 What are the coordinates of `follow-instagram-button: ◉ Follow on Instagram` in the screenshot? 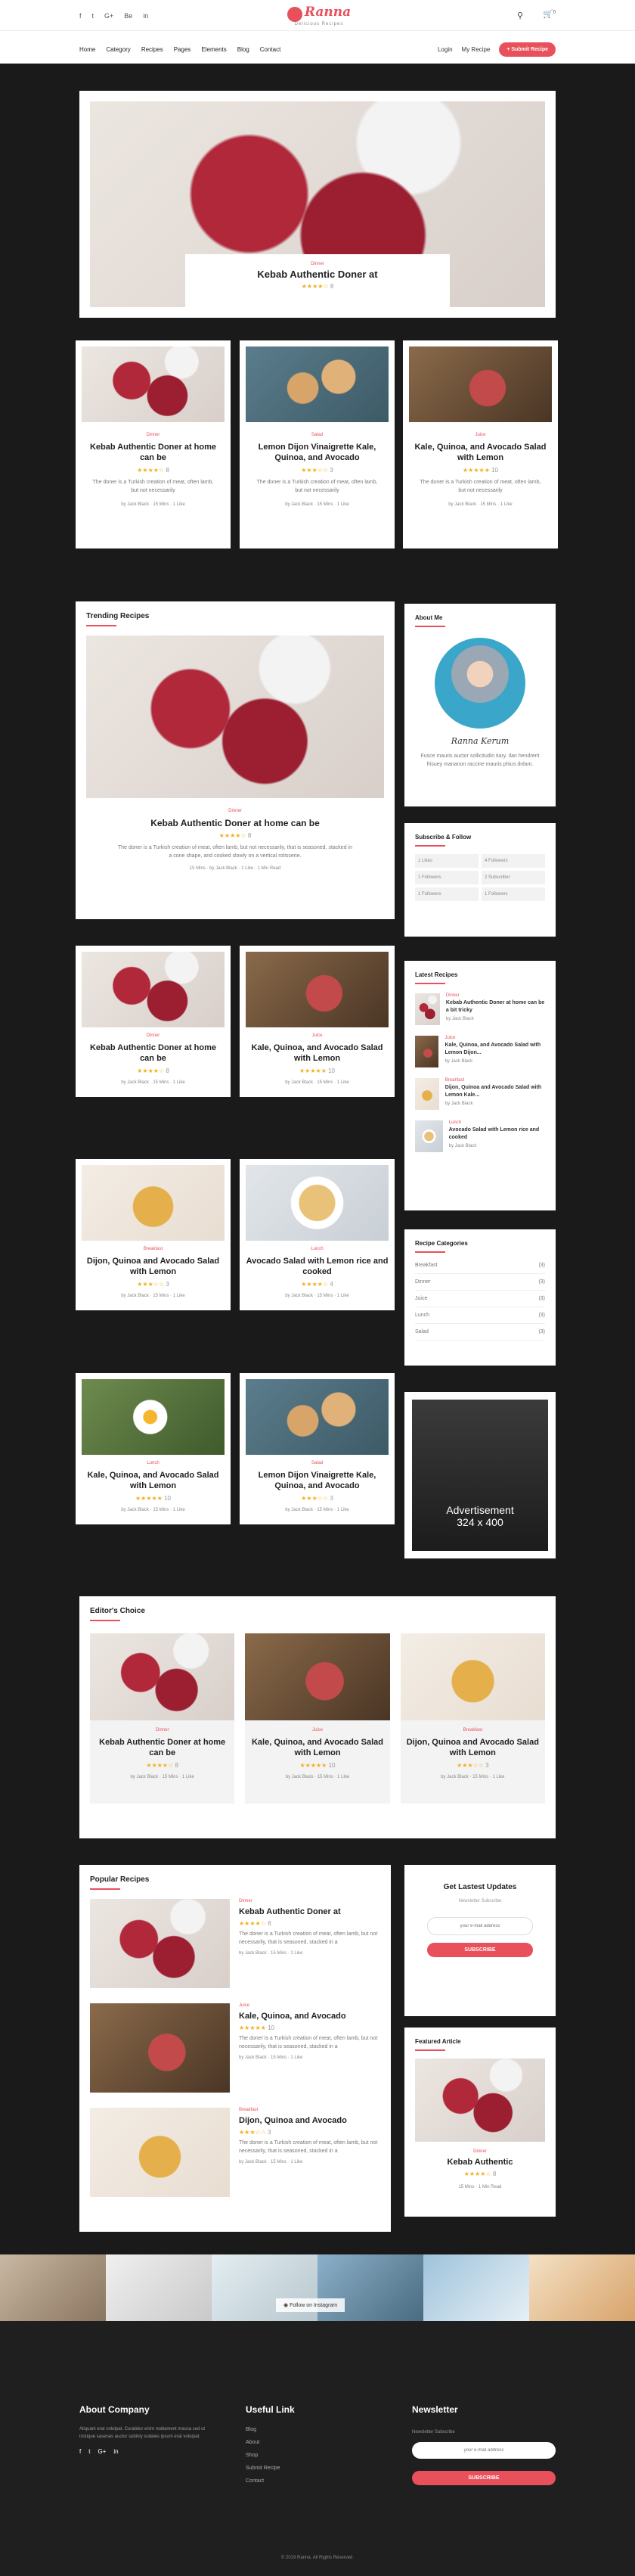 It's located at (310, 2305).